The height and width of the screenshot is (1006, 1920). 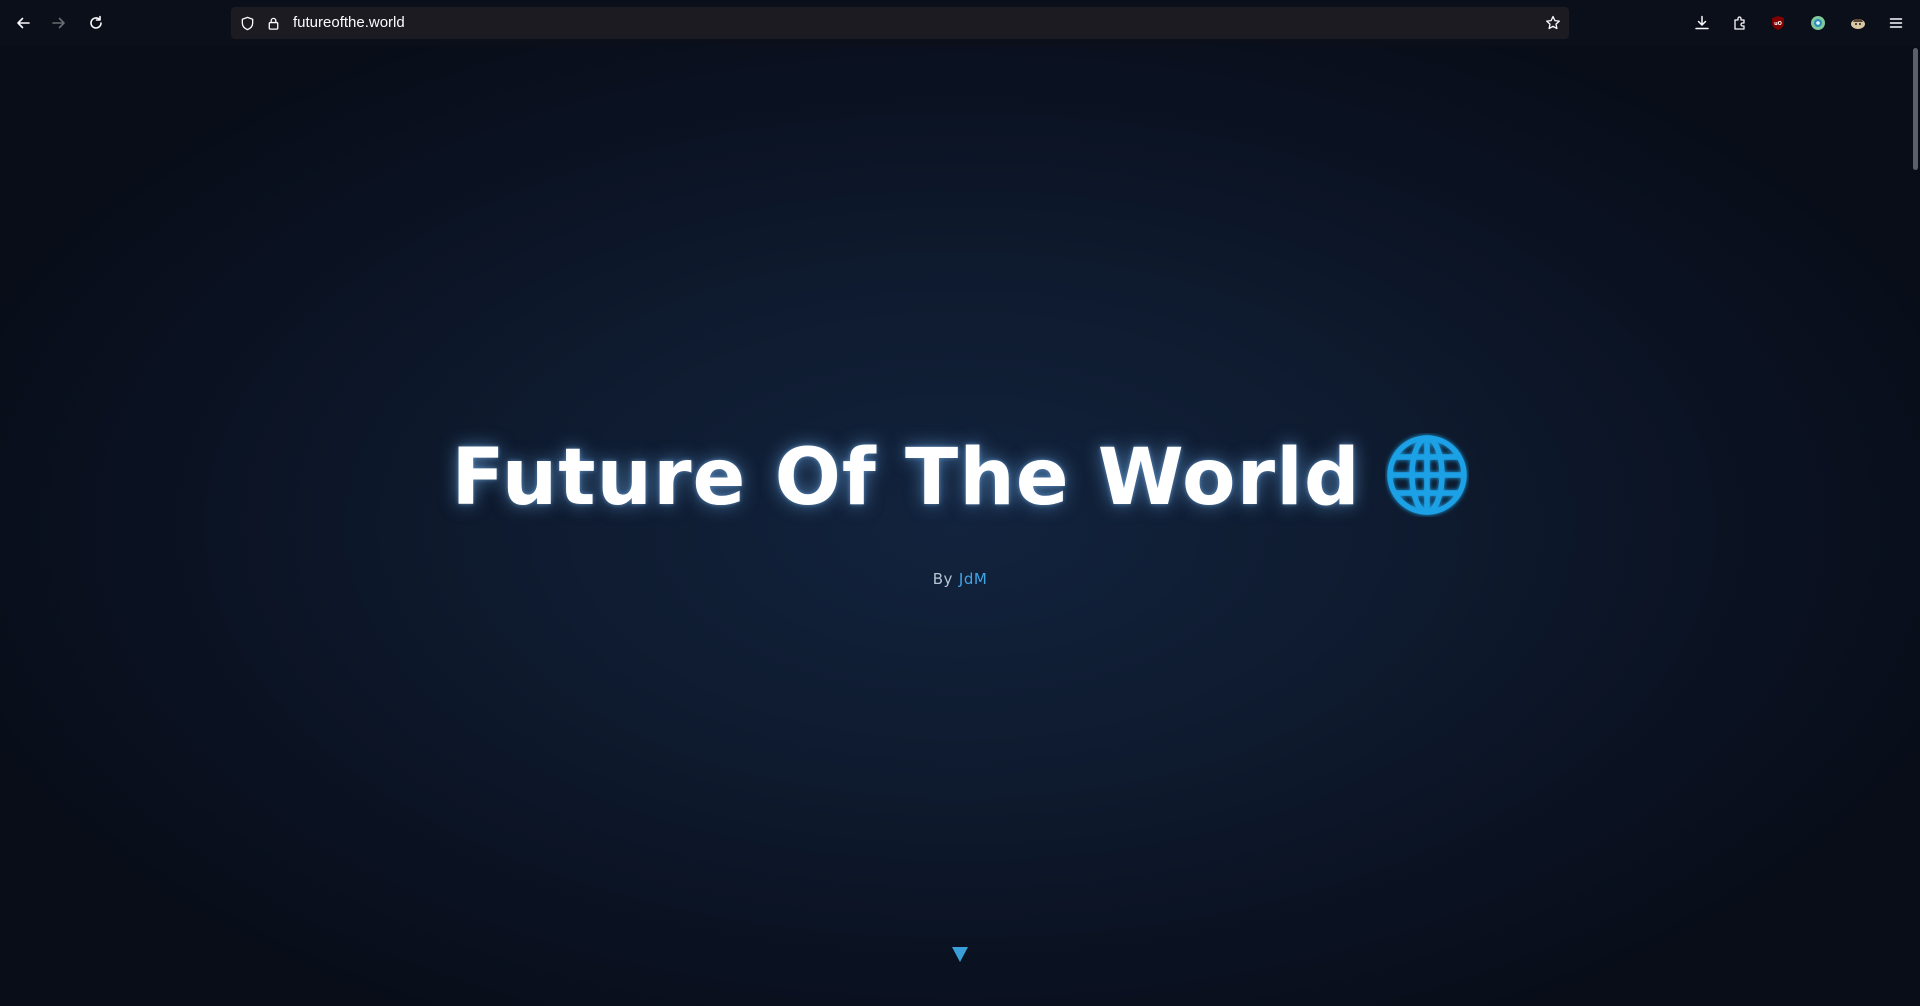 I want to click on hero-title: Future Of The World, so click(x=960, y=479).